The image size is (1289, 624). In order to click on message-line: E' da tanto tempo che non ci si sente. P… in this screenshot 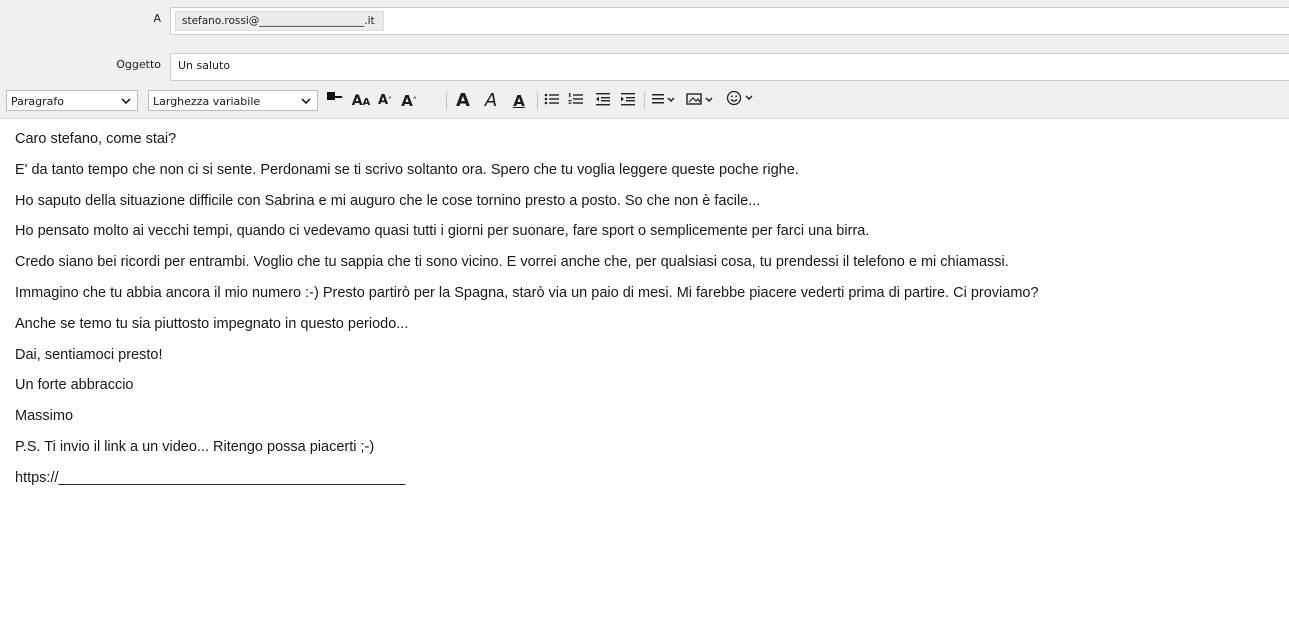, I will do `click(407, 169)`.